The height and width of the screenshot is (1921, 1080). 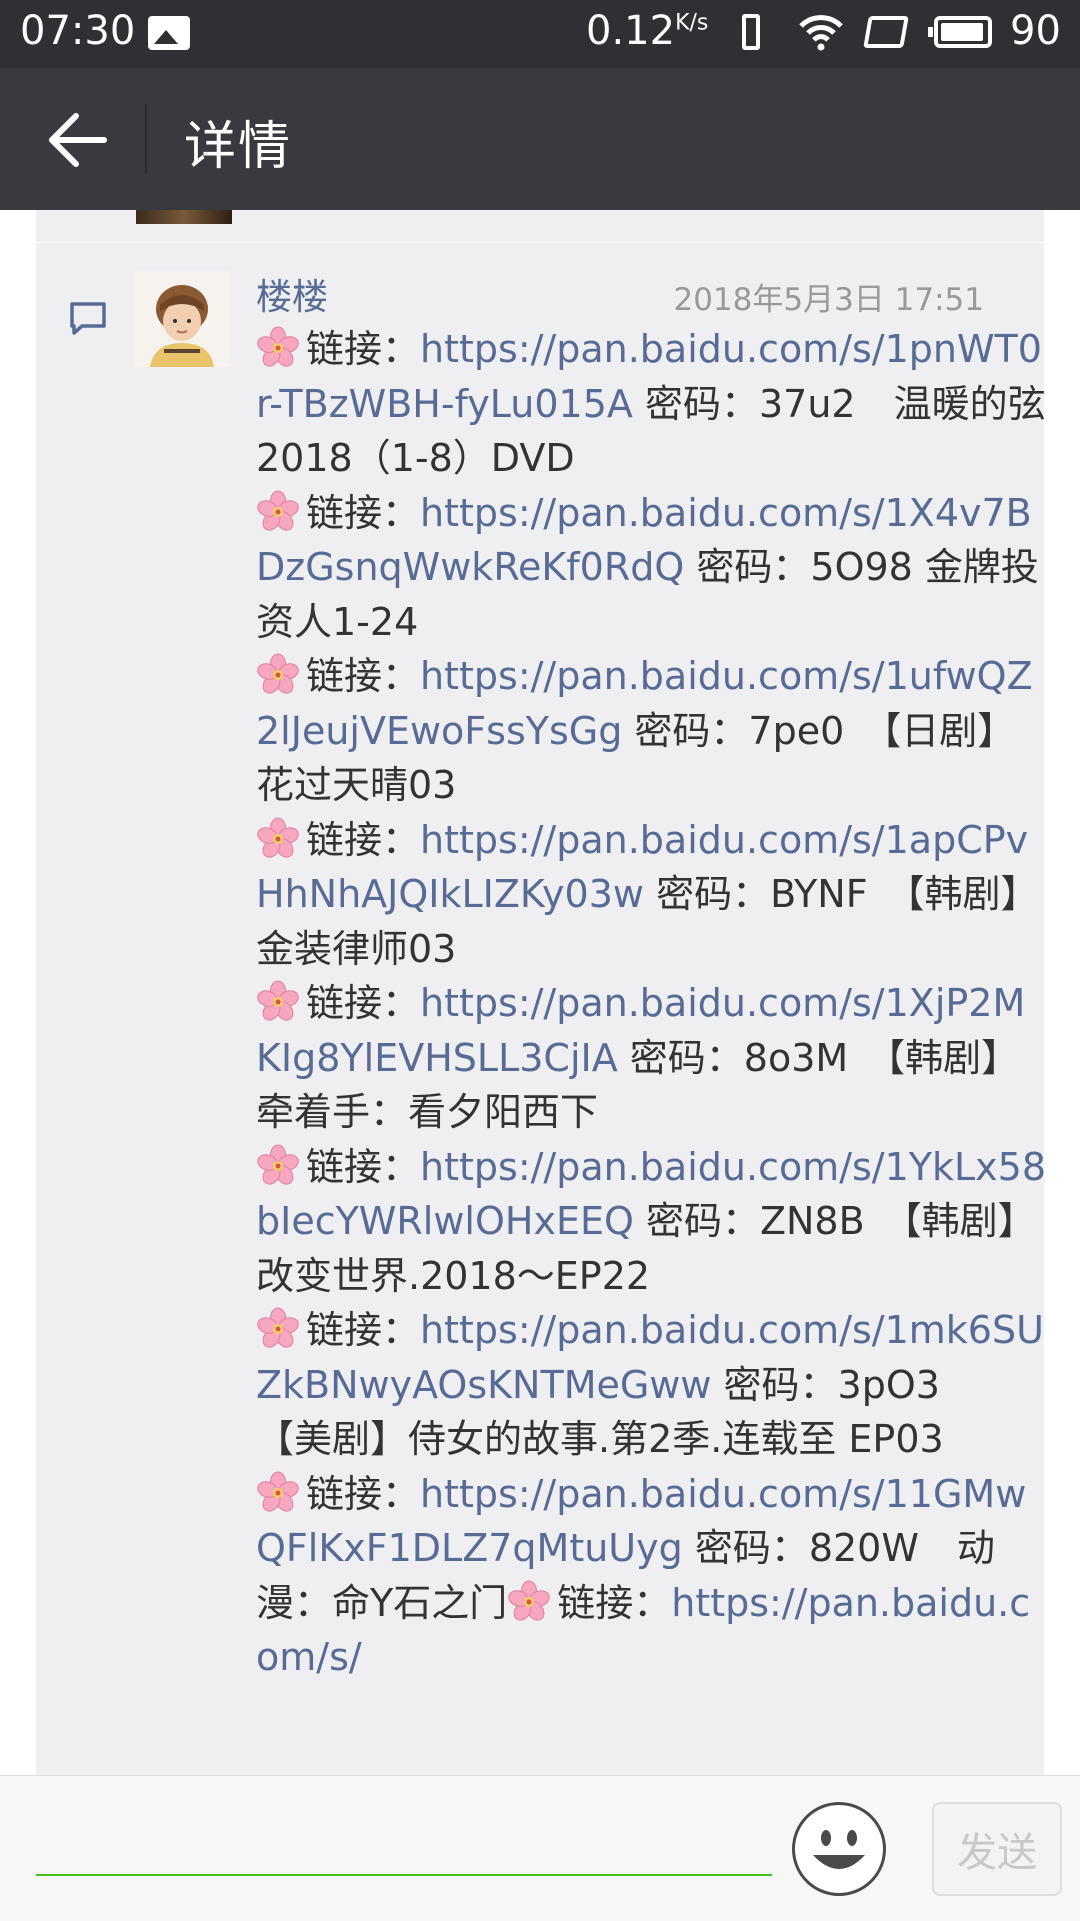 I want to click on title-divider, so click(x=146, y=139).